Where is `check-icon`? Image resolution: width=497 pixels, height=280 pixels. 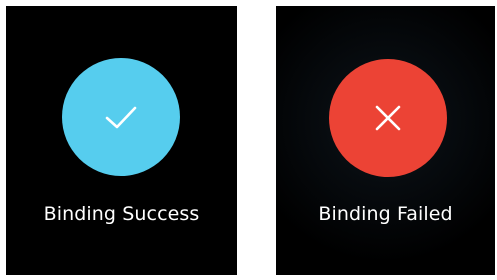 check-icon is located at coordinates (121, 117).